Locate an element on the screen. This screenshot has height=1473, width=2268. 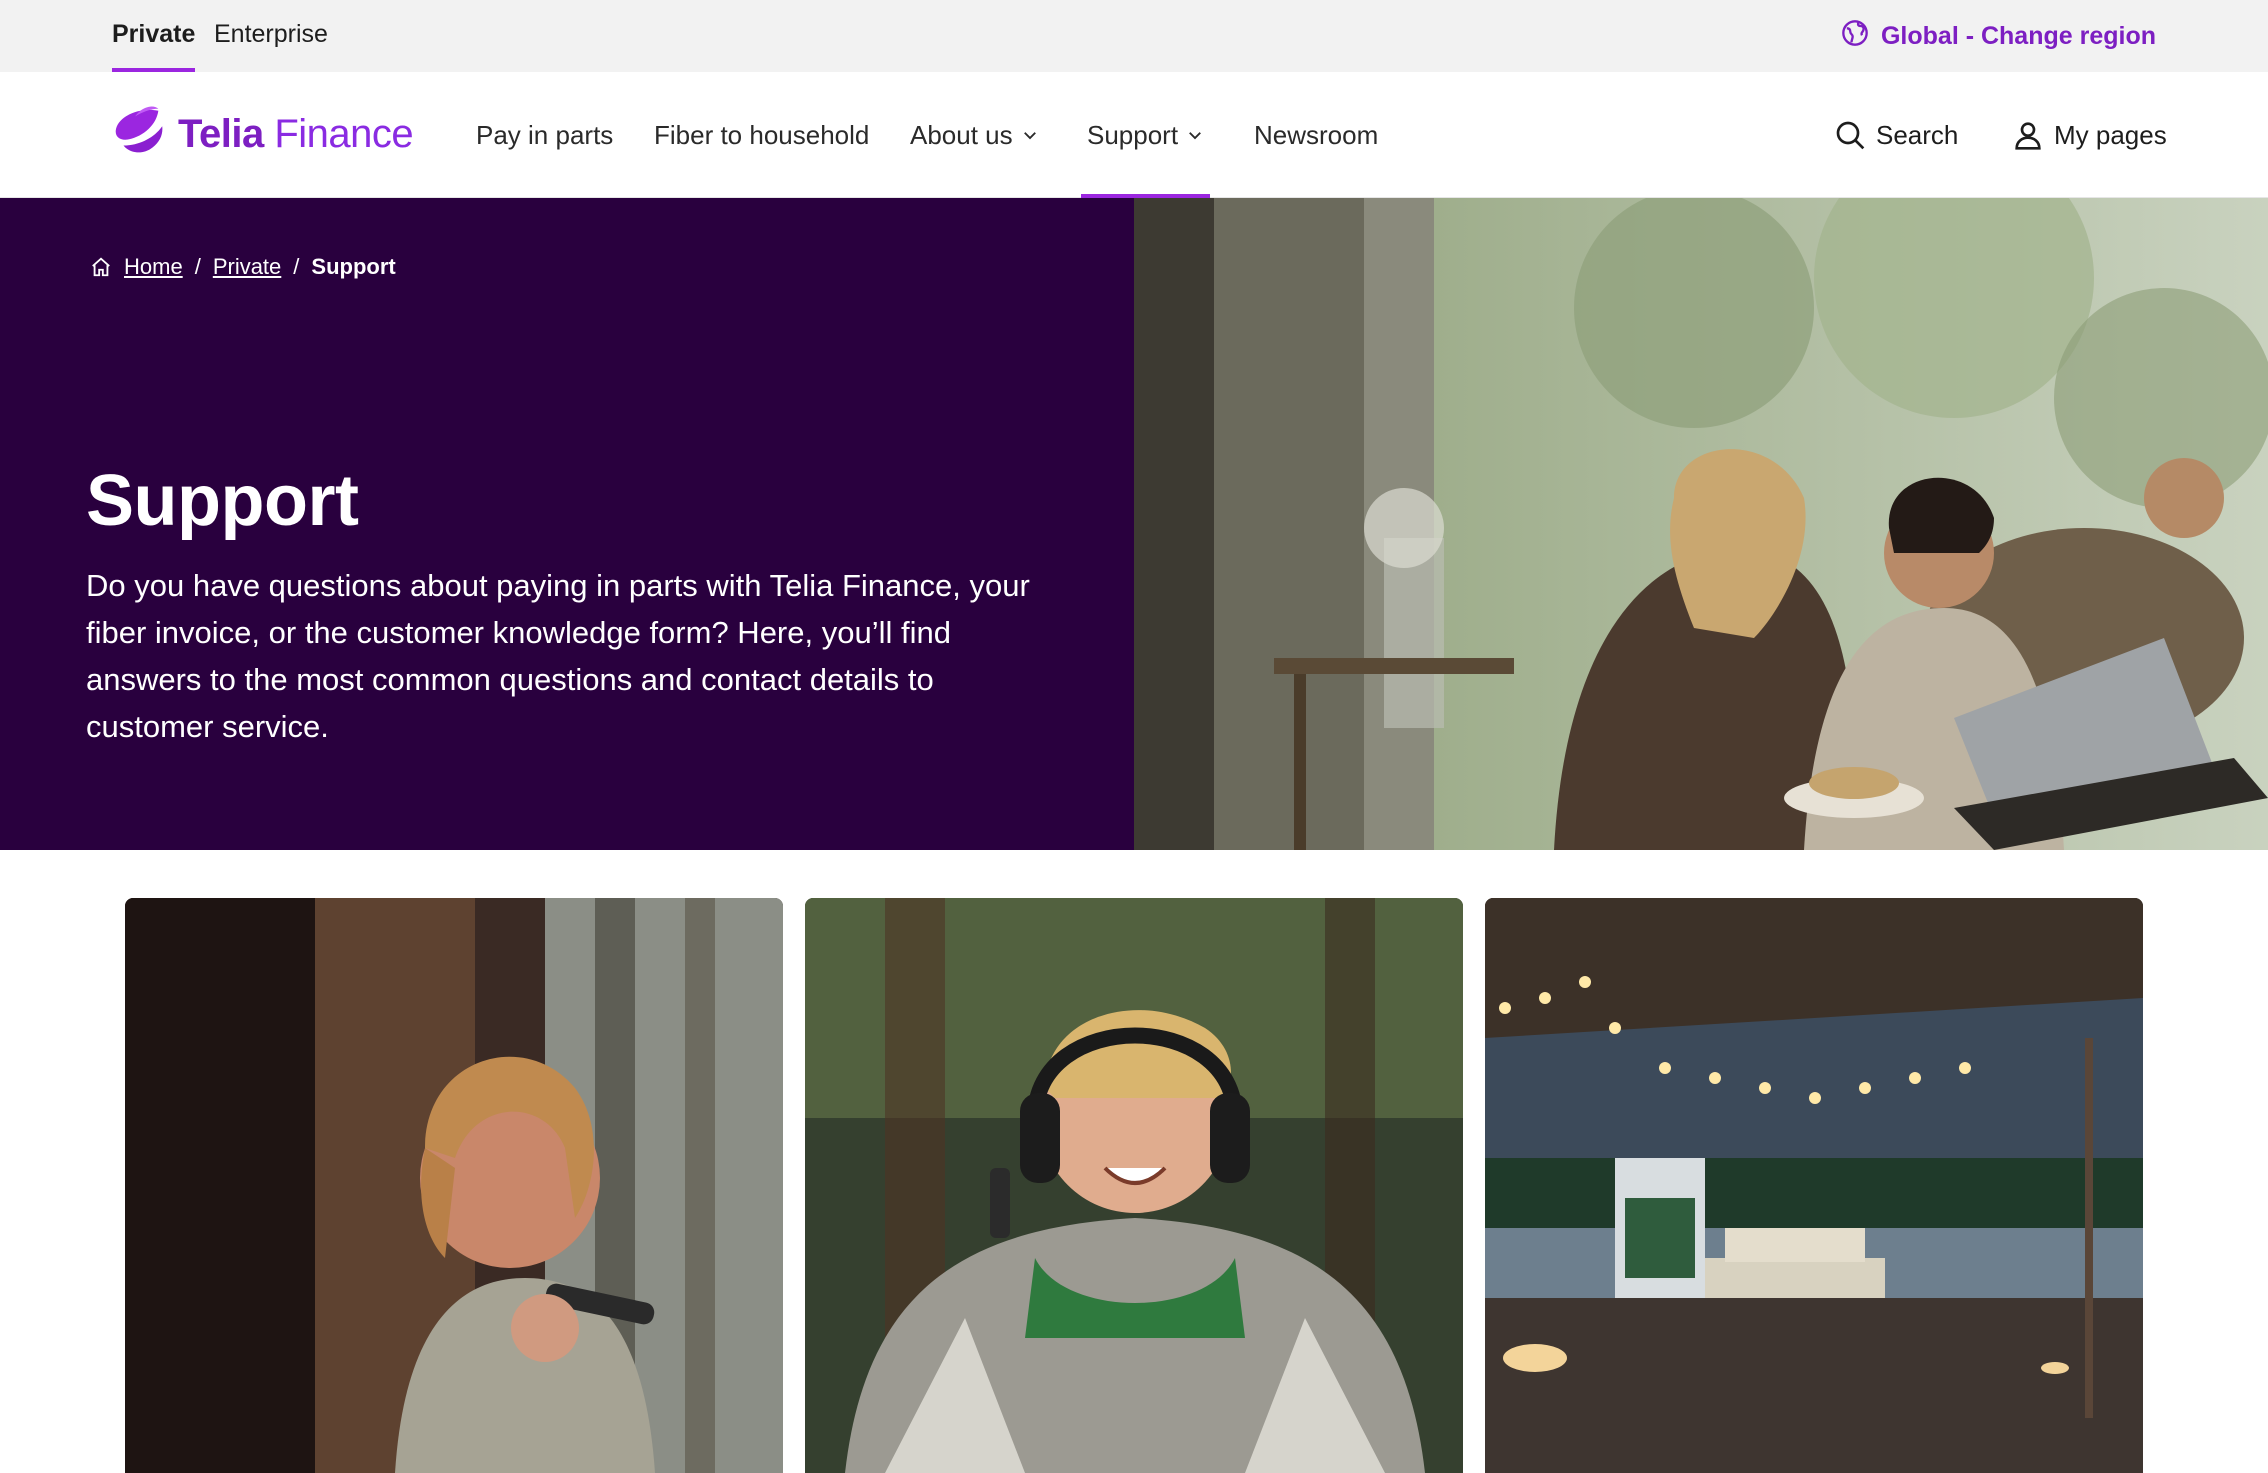
tab-private: Private is located at coordinates (154, 36).